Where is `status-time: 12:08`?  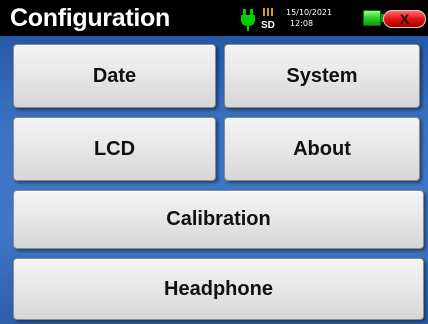
status-time: 12:08 is located at coordinates (302, 23).